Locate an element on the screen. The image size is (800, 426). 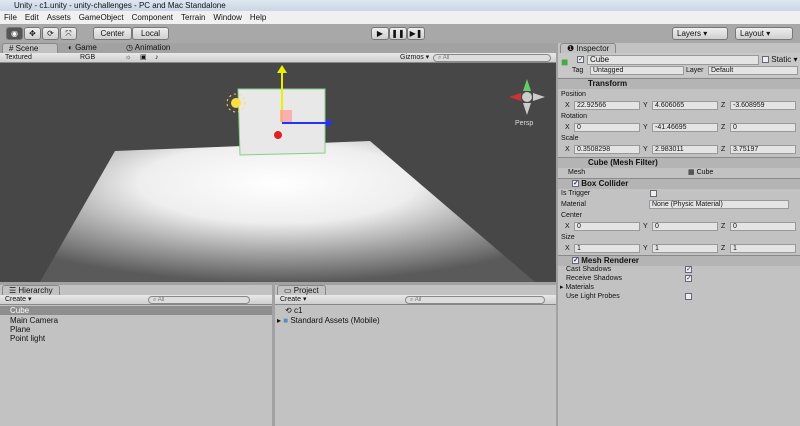
scl-x-field: 0.3508298 is located at coordinates (607, 149).